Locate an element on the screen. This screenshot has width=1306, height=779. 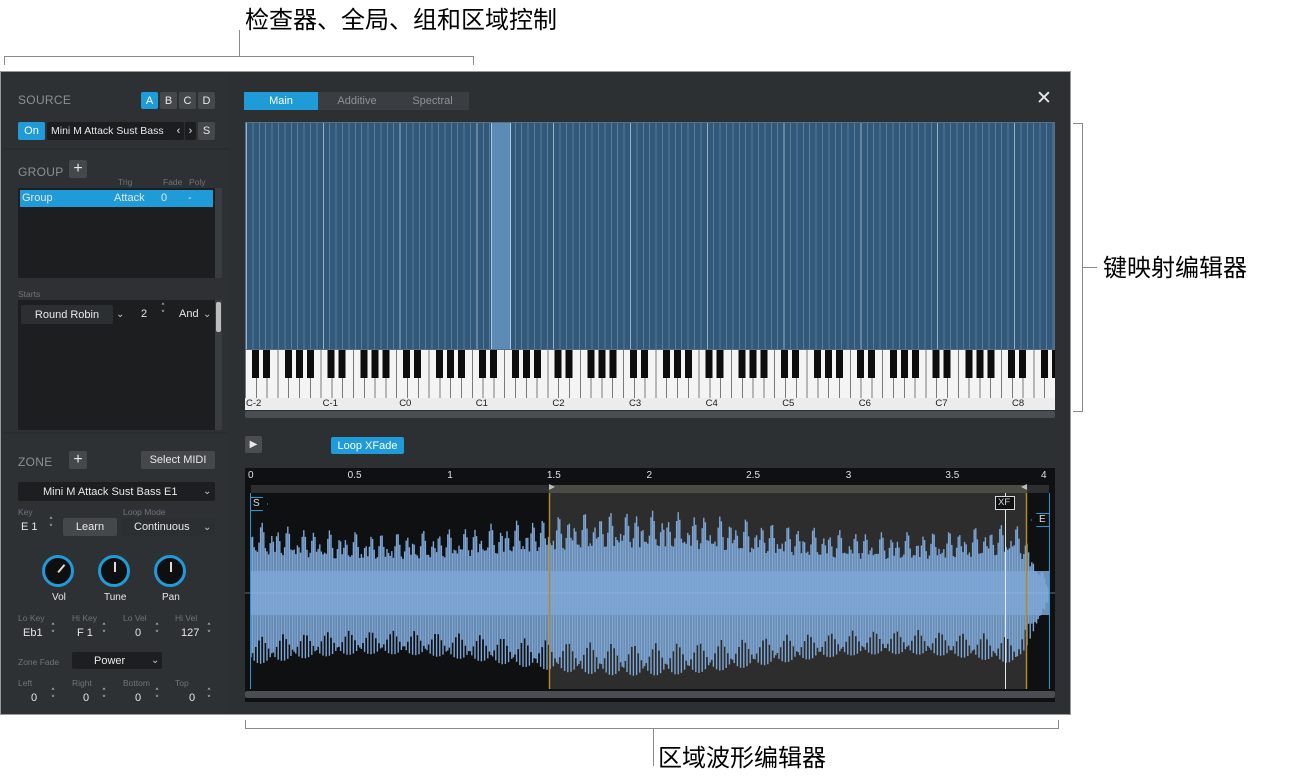
selected-zone-lane is located at coordinates (501, 236).